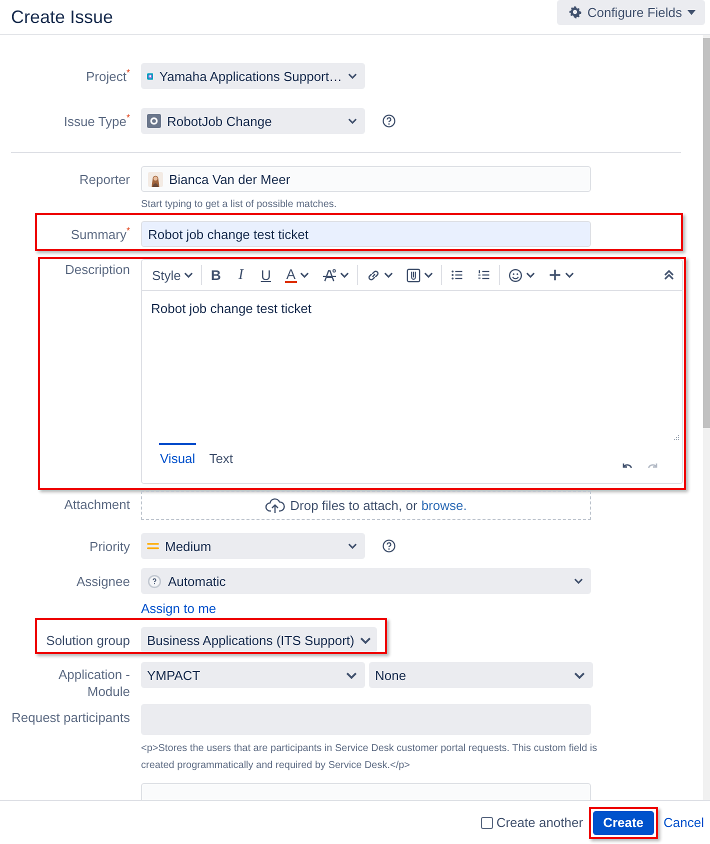  What do you see at coordinates (684, 822) in the screenshot?
I see `cancel-link: Cancel` at bounding box center [684, 822].